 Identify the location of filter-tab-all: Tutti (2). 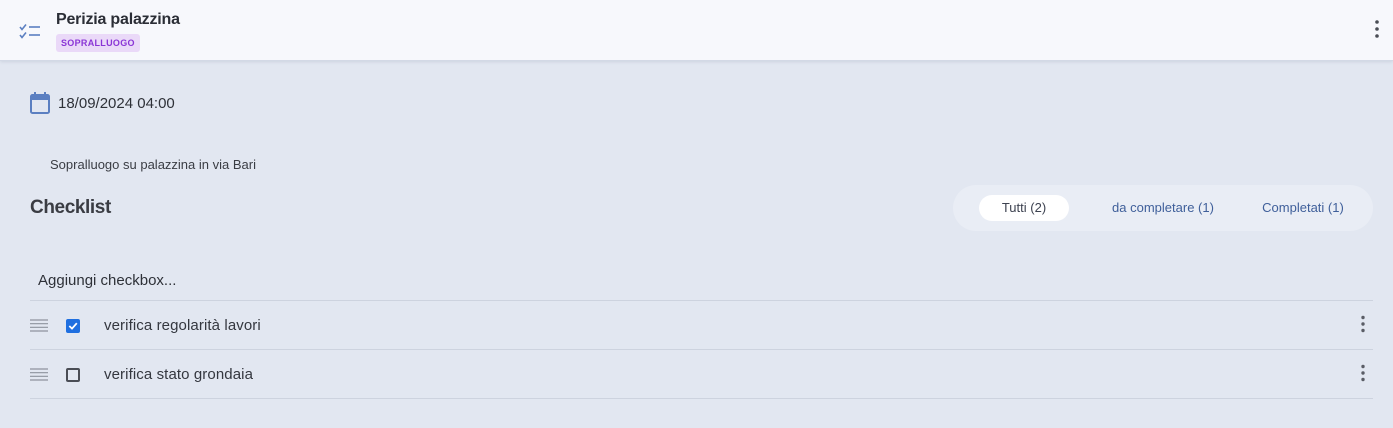
(1024, 208).